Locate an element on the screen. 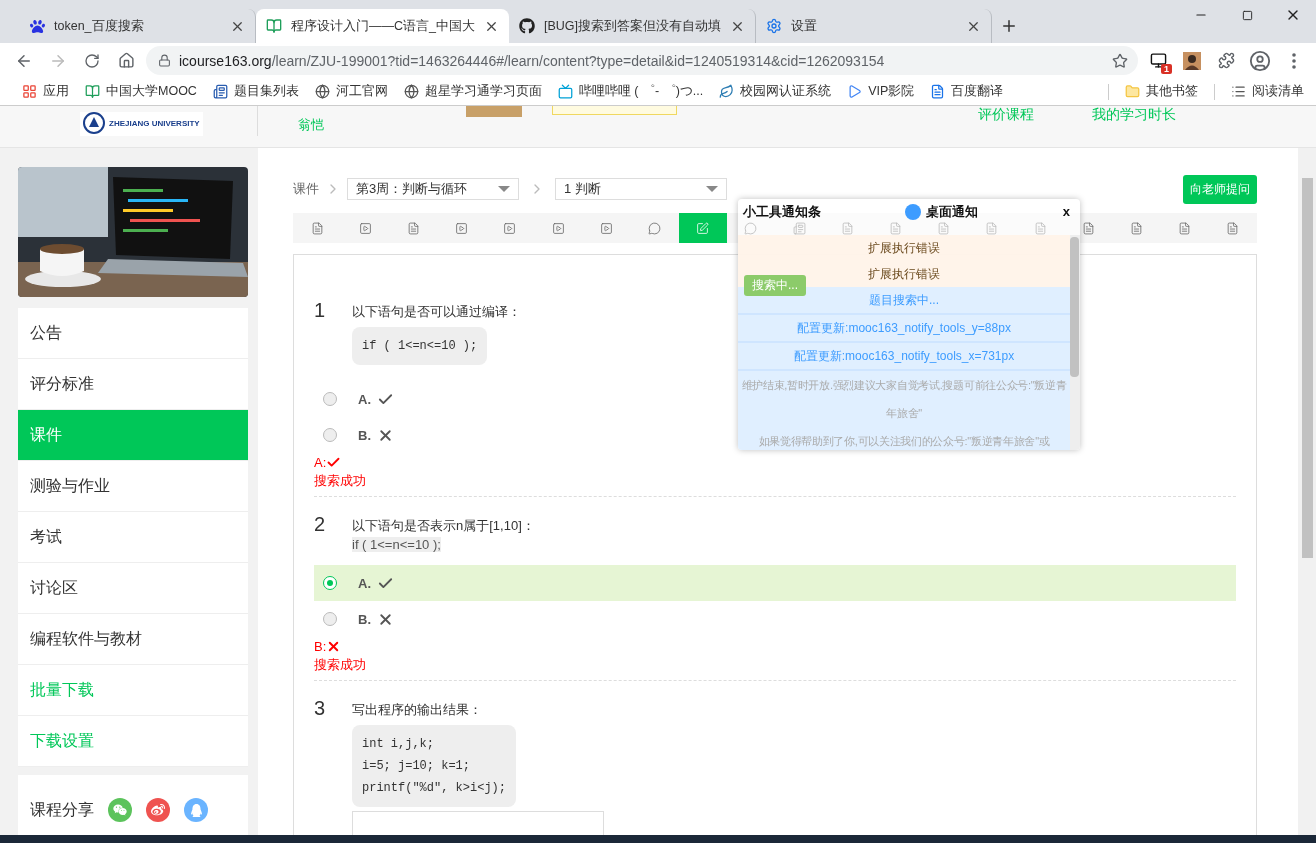 The height and width of the screenshot is (843, 1316). notification-message: 如果觉得帮助到了你,可以关注我们的公众号:"叛逆青年旅舍"或 is located at coordinates (904, 438).